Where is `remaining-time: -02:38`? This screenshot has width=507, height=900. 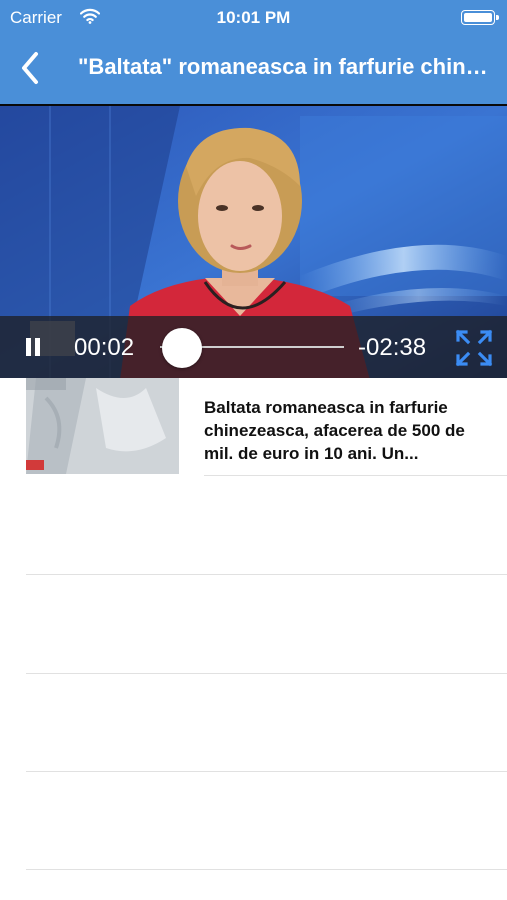
remaining-time: -02:38 is located at coordinates (392, 347).